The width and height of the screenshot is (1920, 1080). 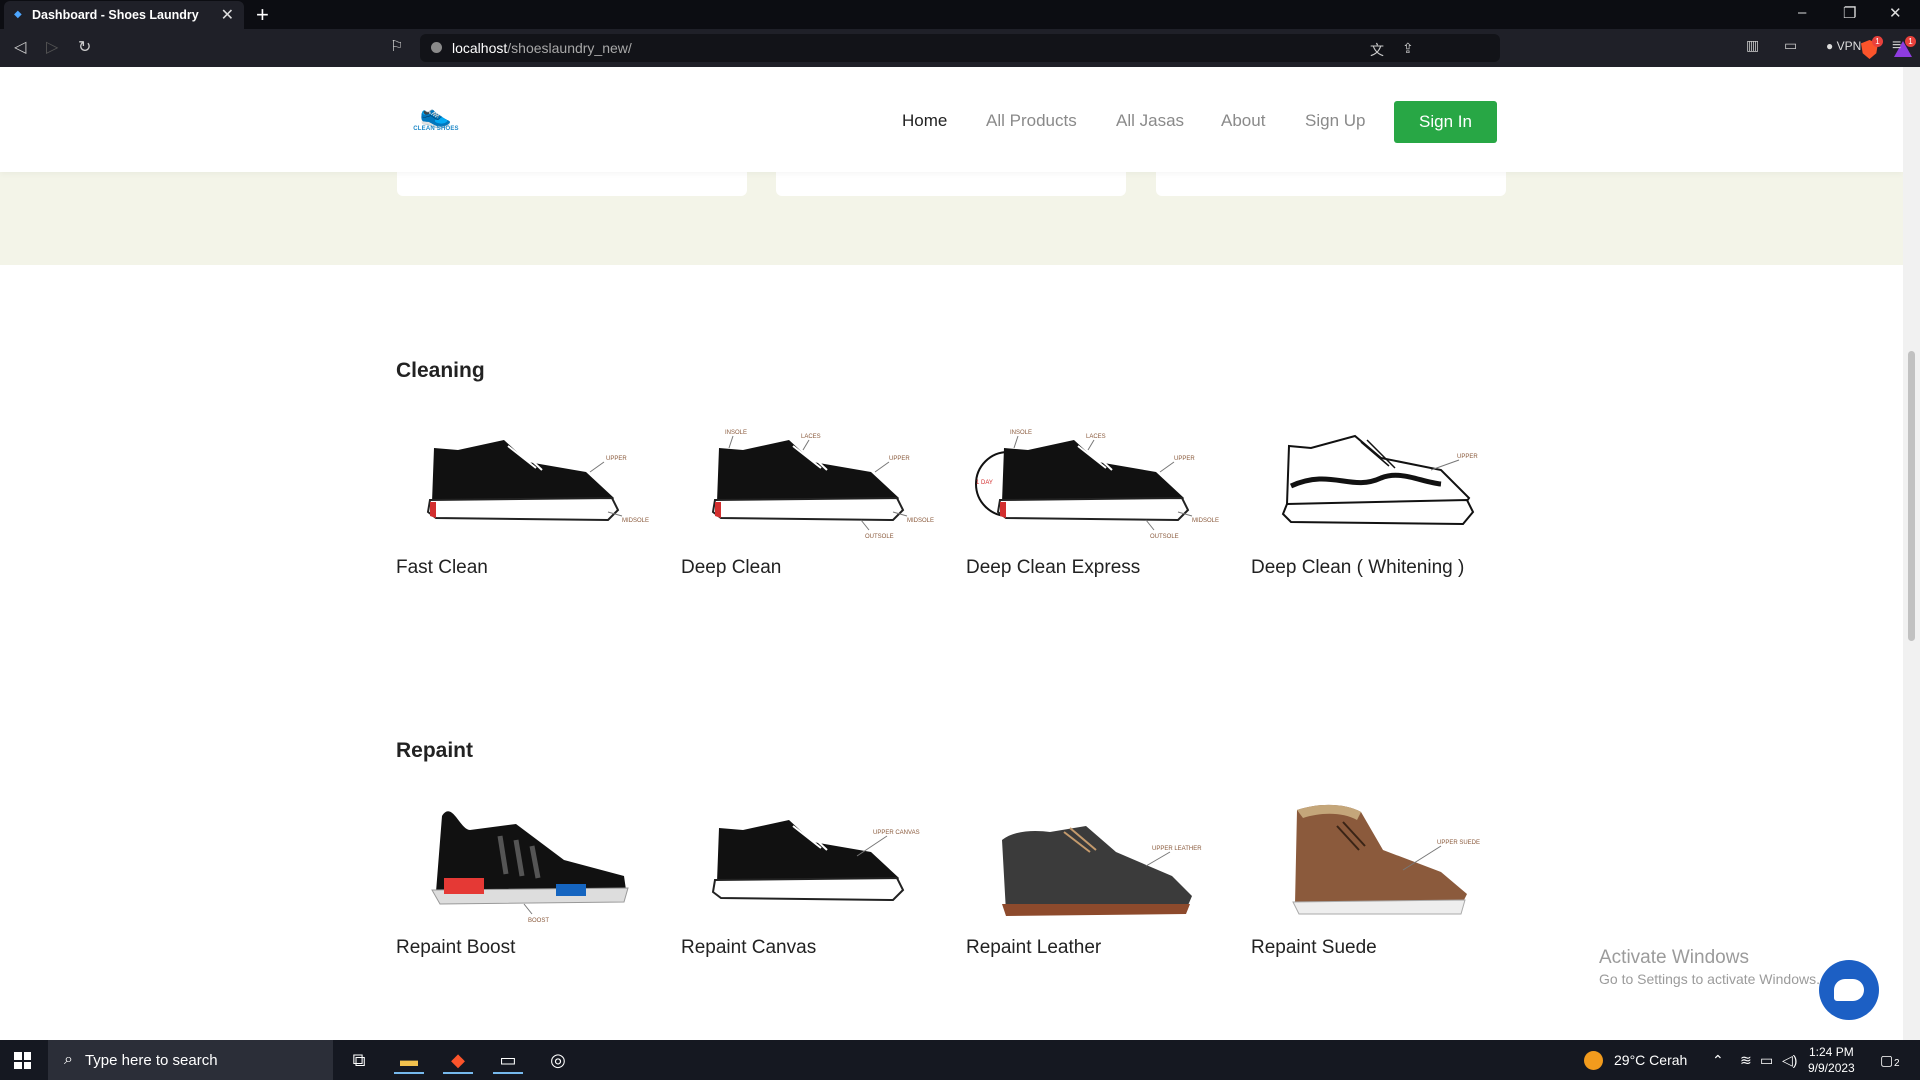 I want to click on logo-text: CLEAN SHOES, so click(x=436, y=129).